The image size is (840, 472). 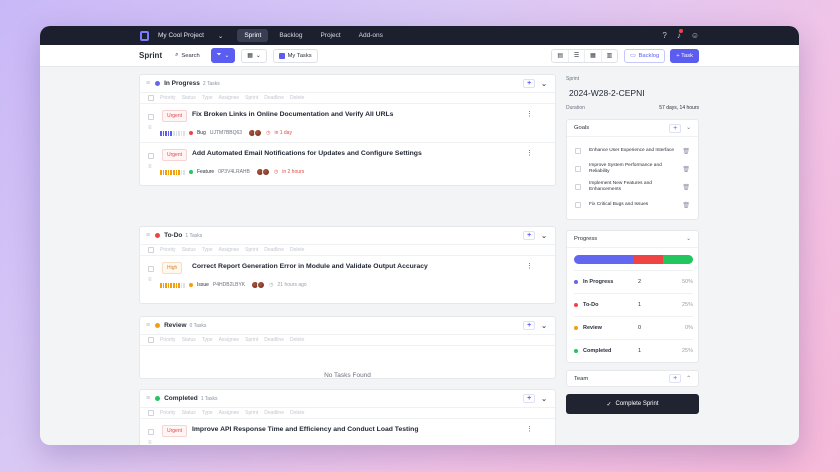 What do you see at coordinates (347, 325) in the screenshot?
I see `group-header: ≡ Review 0 Tasks + ⌄` at bounding box center [347, 325].